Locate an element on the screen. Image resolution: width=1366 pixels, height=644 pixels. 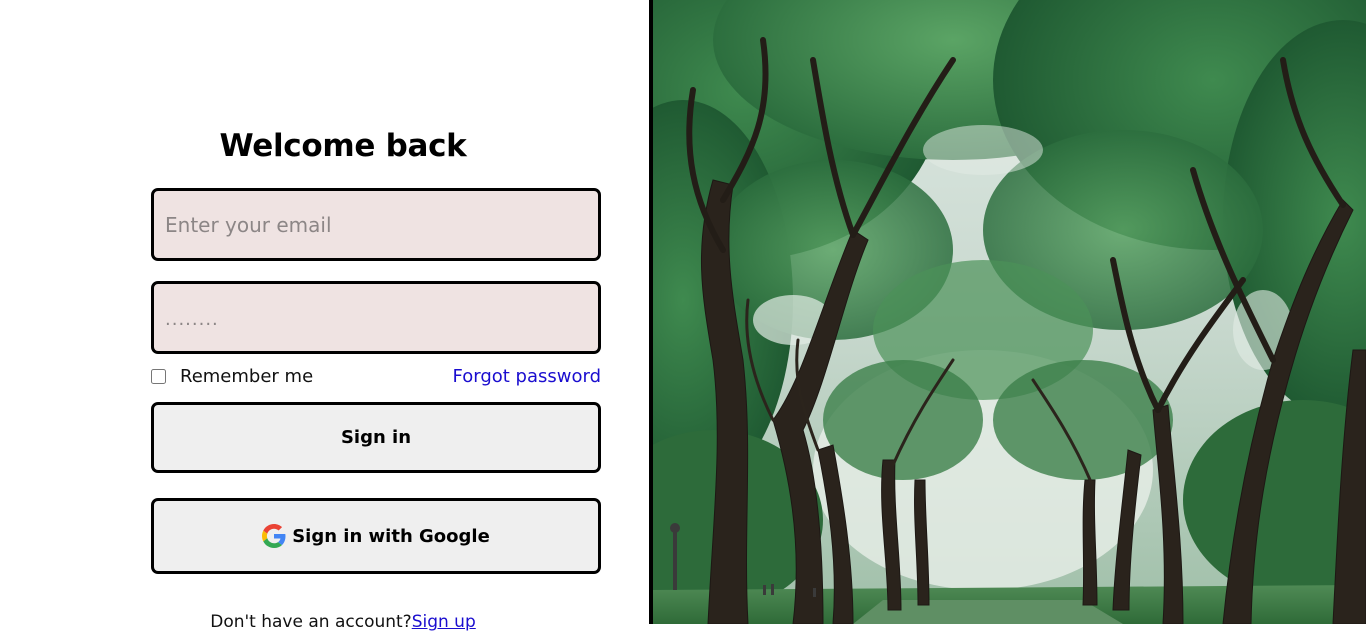
google-sign-in-label: Sign in with Google is located at coordinates (391, 536).